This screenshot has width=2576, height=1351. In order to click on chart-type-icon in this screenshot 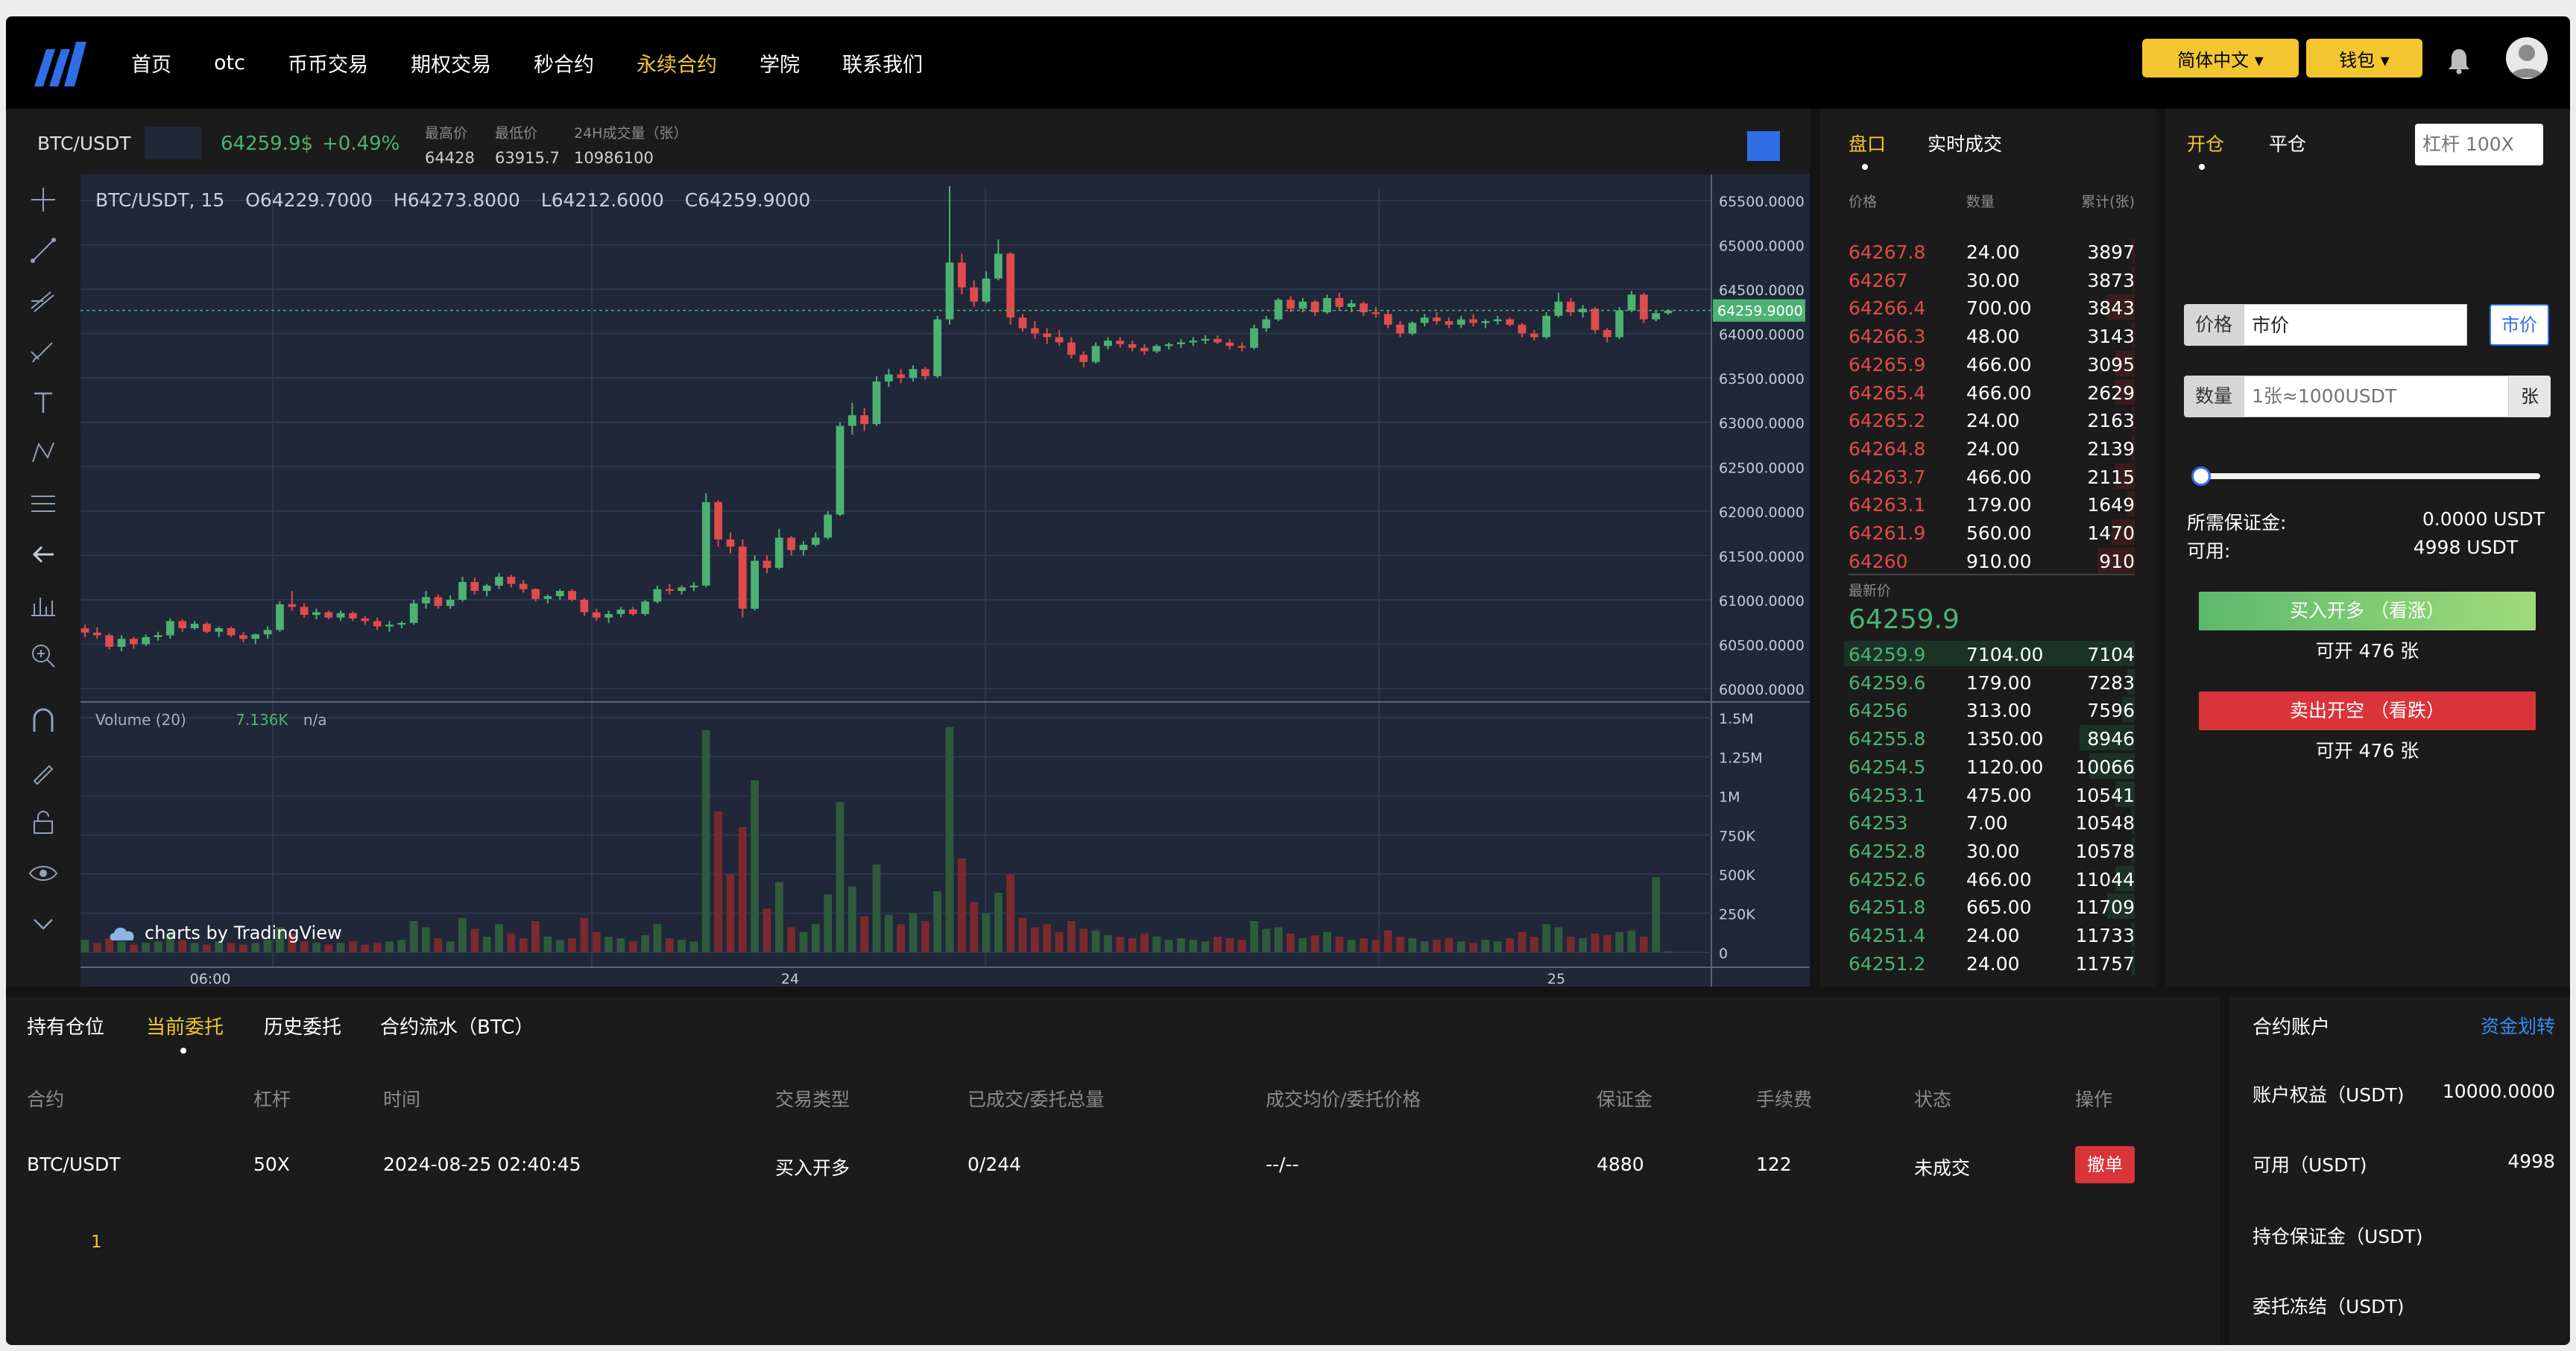, I will do `click(1763, 146)`.